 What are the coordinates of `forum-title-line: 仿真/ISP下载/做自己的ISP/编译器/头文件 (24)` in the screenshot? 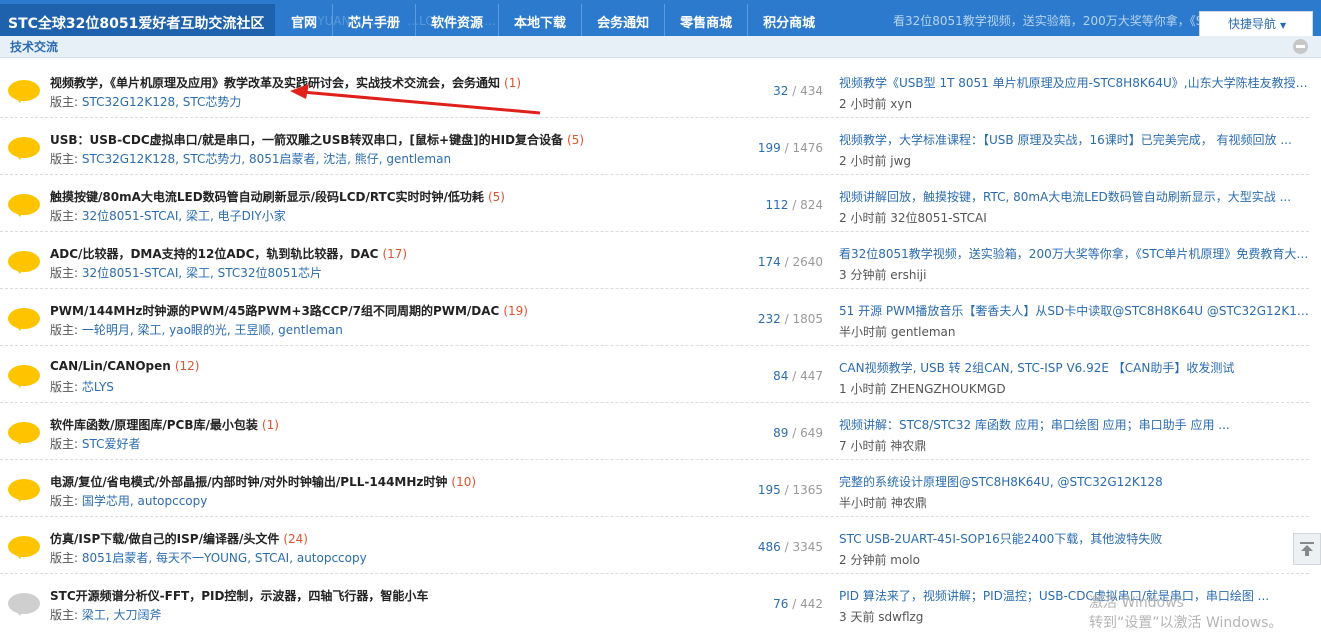 It's located at (179, 538).